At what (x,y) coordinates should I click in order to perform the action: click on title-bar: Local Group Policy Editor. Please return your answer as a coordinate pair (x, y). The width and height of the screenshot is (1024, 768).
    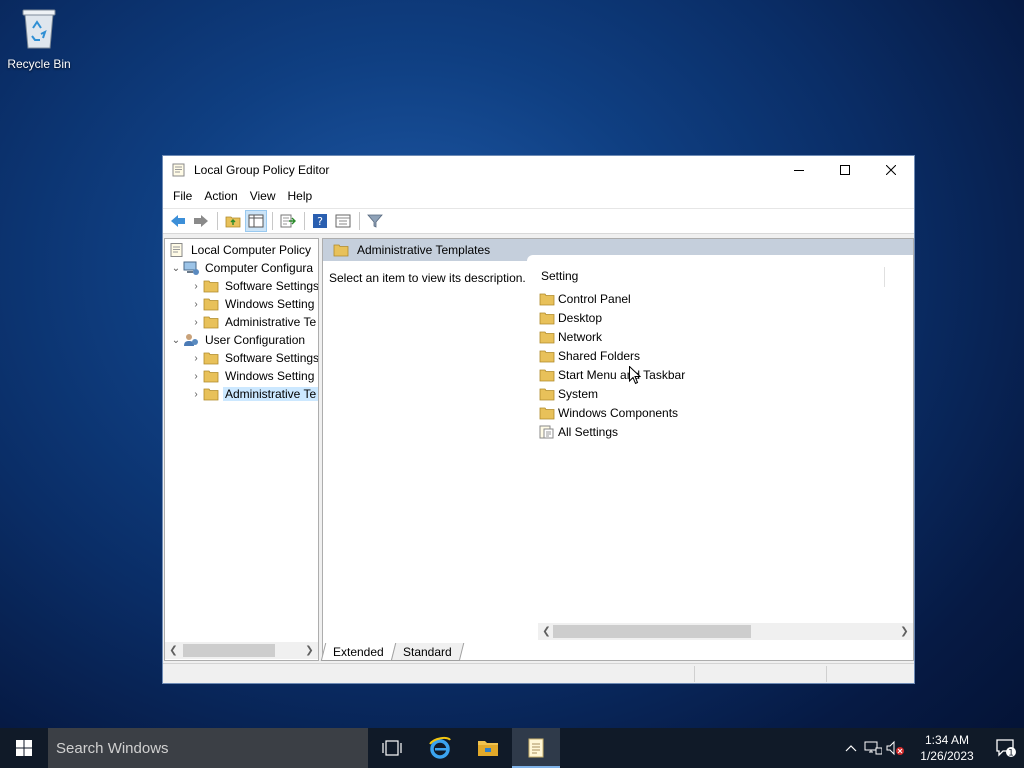
    Looking at the image, I should click on (538, 170).